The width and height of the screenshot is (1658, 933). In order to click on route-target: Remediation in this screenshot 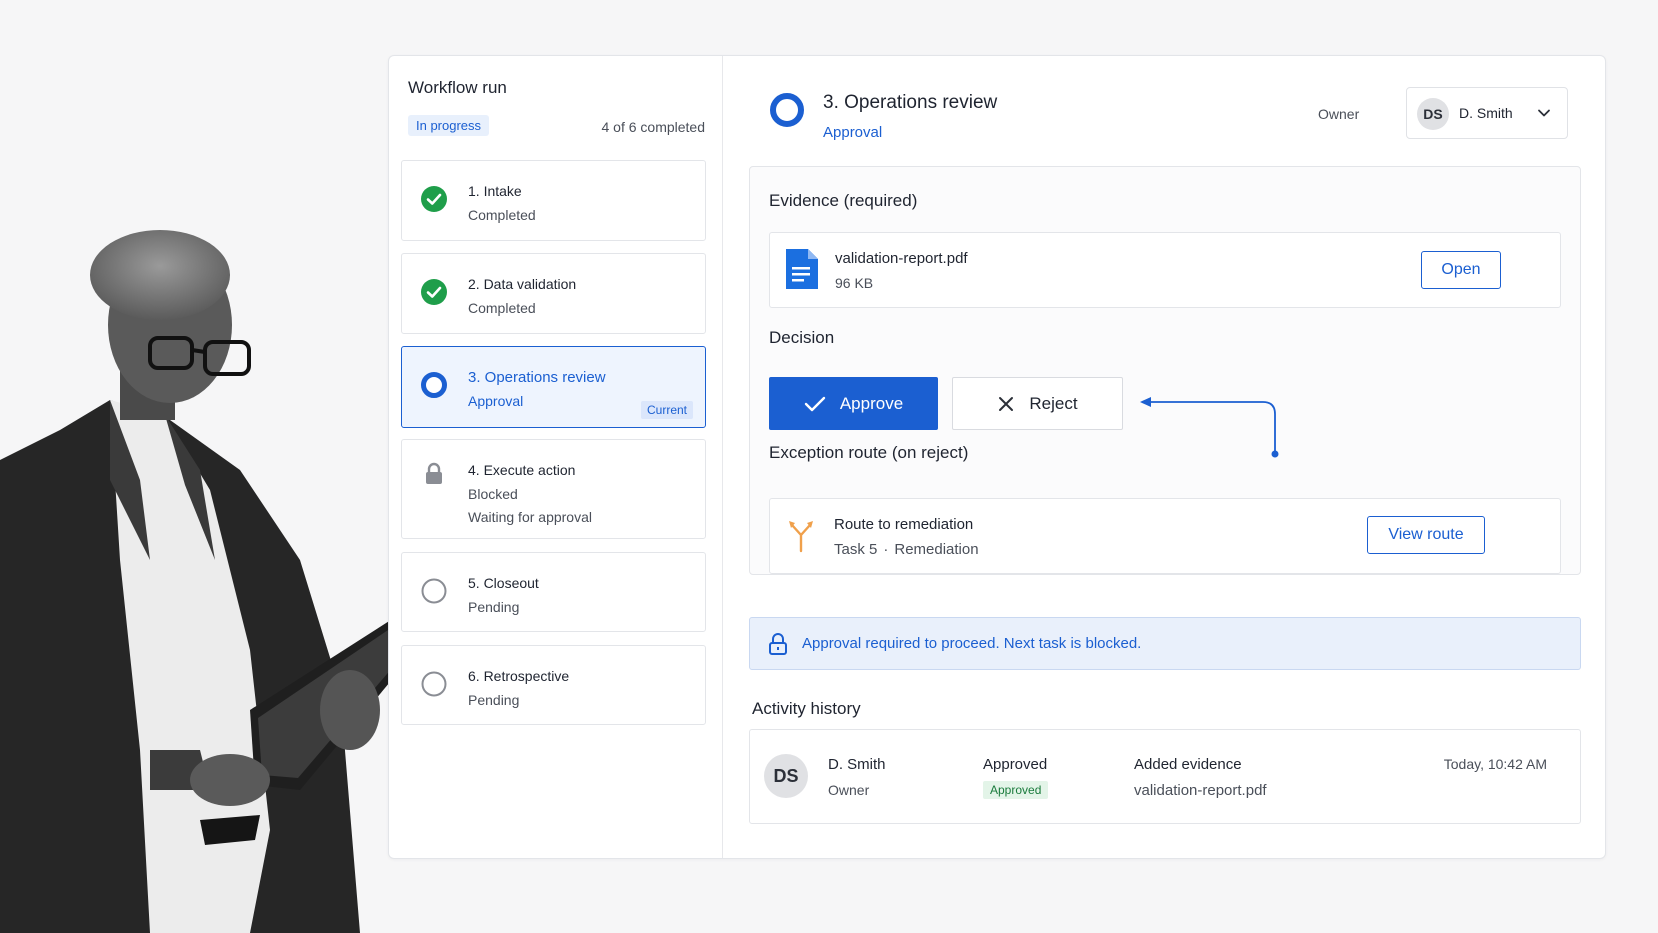, I will do `click(936, 549)`.